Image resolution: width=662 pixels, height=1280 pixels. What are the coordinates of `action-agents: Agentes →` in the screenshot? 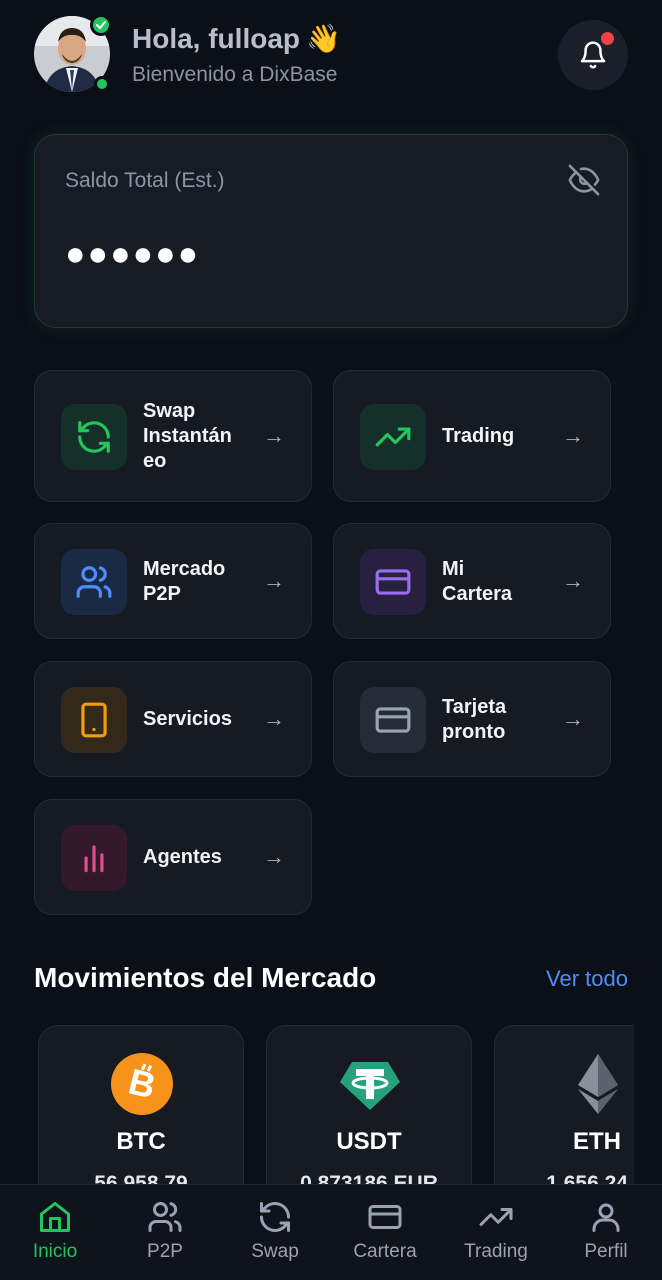 It's located at (173, 857).